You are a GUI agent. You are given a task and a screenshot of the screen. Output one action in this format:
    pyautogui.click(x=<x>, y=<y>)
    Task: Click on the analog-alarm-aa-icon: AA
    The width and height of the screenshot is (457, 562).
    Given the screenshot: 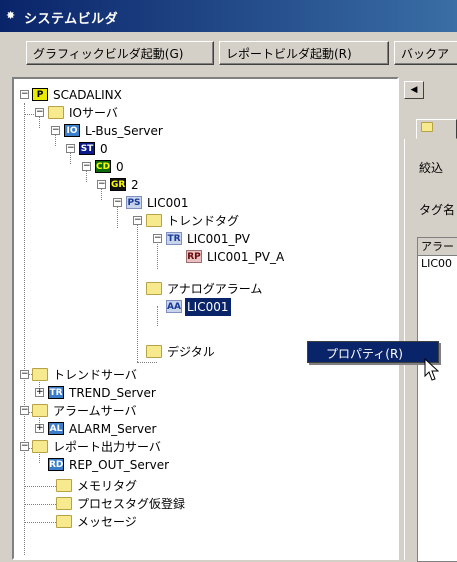 What is the action you would take?
    pyautogui.click(x=174, y=306)
    